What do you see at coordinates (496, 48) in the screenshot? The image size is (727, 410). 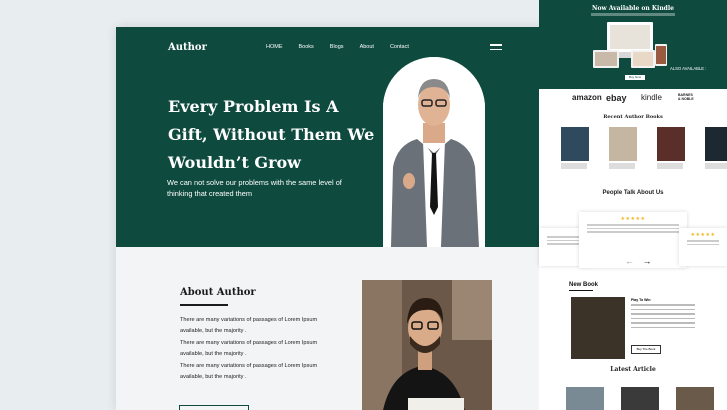 I see `menu-icon` at bounding box center [496, 48].